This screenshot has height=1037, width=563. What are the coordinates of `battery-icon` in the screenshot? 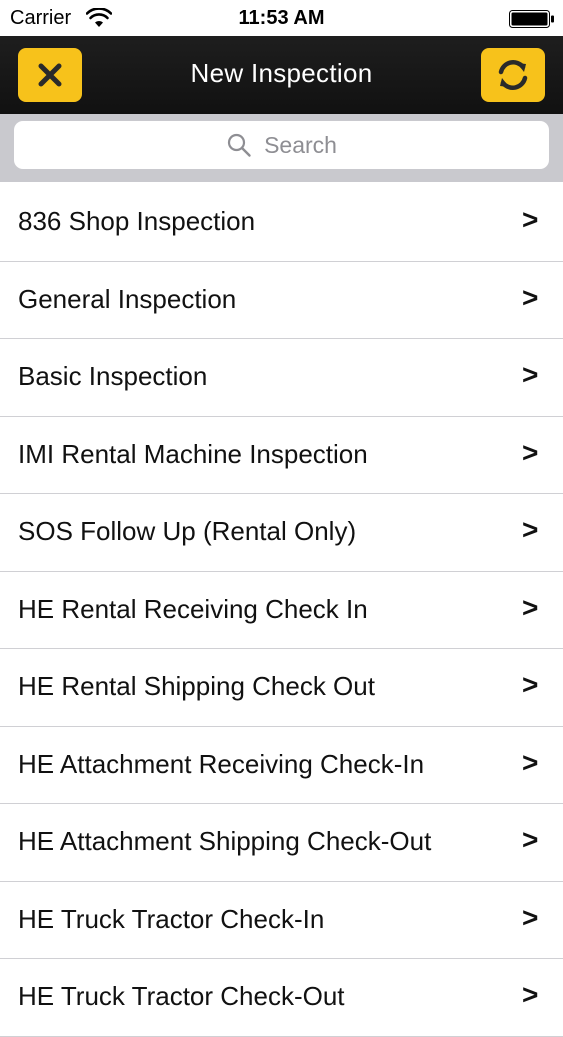 It's located at (531, 19).